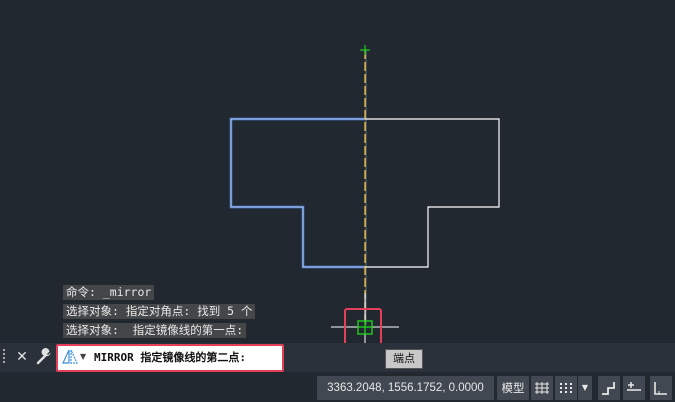  What do you see at coordinates (22, 357) in the screenshot?
I see `close-icon: ✕` at bounding box center [22, 357].